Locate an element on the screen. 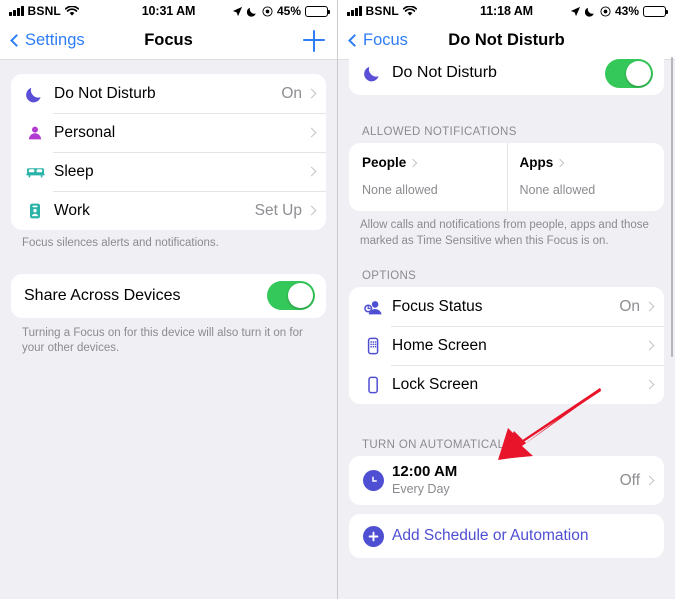 This screenshot has width=675, height=599. lock-screen-icon is located at coordinates (373, 385).